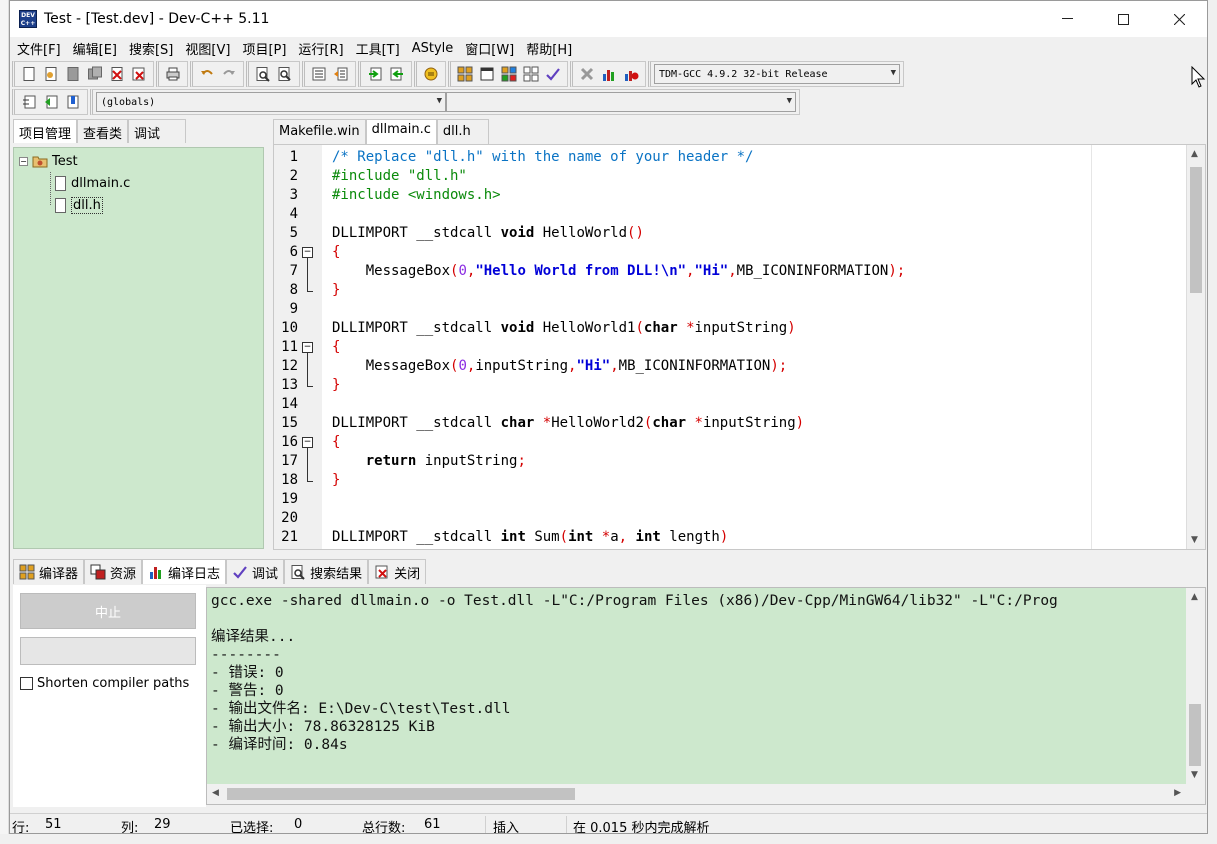 The height and width of the screenshot is (844, 1217). What do you see at coordinates (1123, 19) in the screenshot?
I see `maximize-button` at bounding box center [1123, 19].